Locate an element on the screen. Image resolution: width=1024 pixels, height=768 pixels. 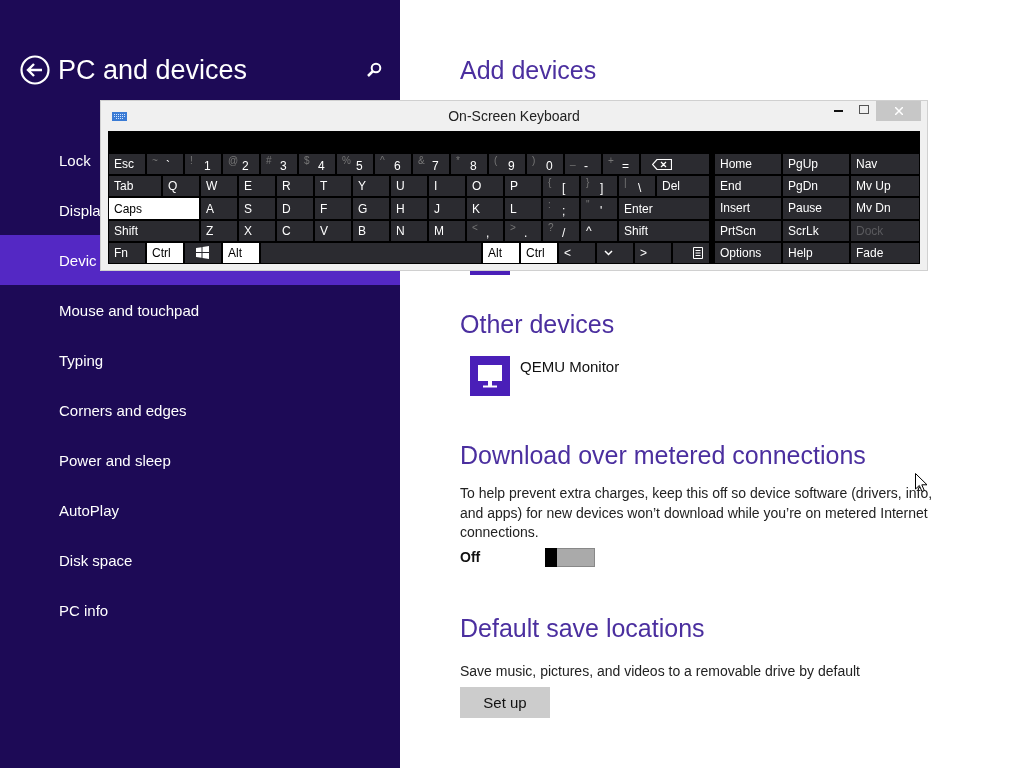
maximize-icon is located at coordinates (864, 109).